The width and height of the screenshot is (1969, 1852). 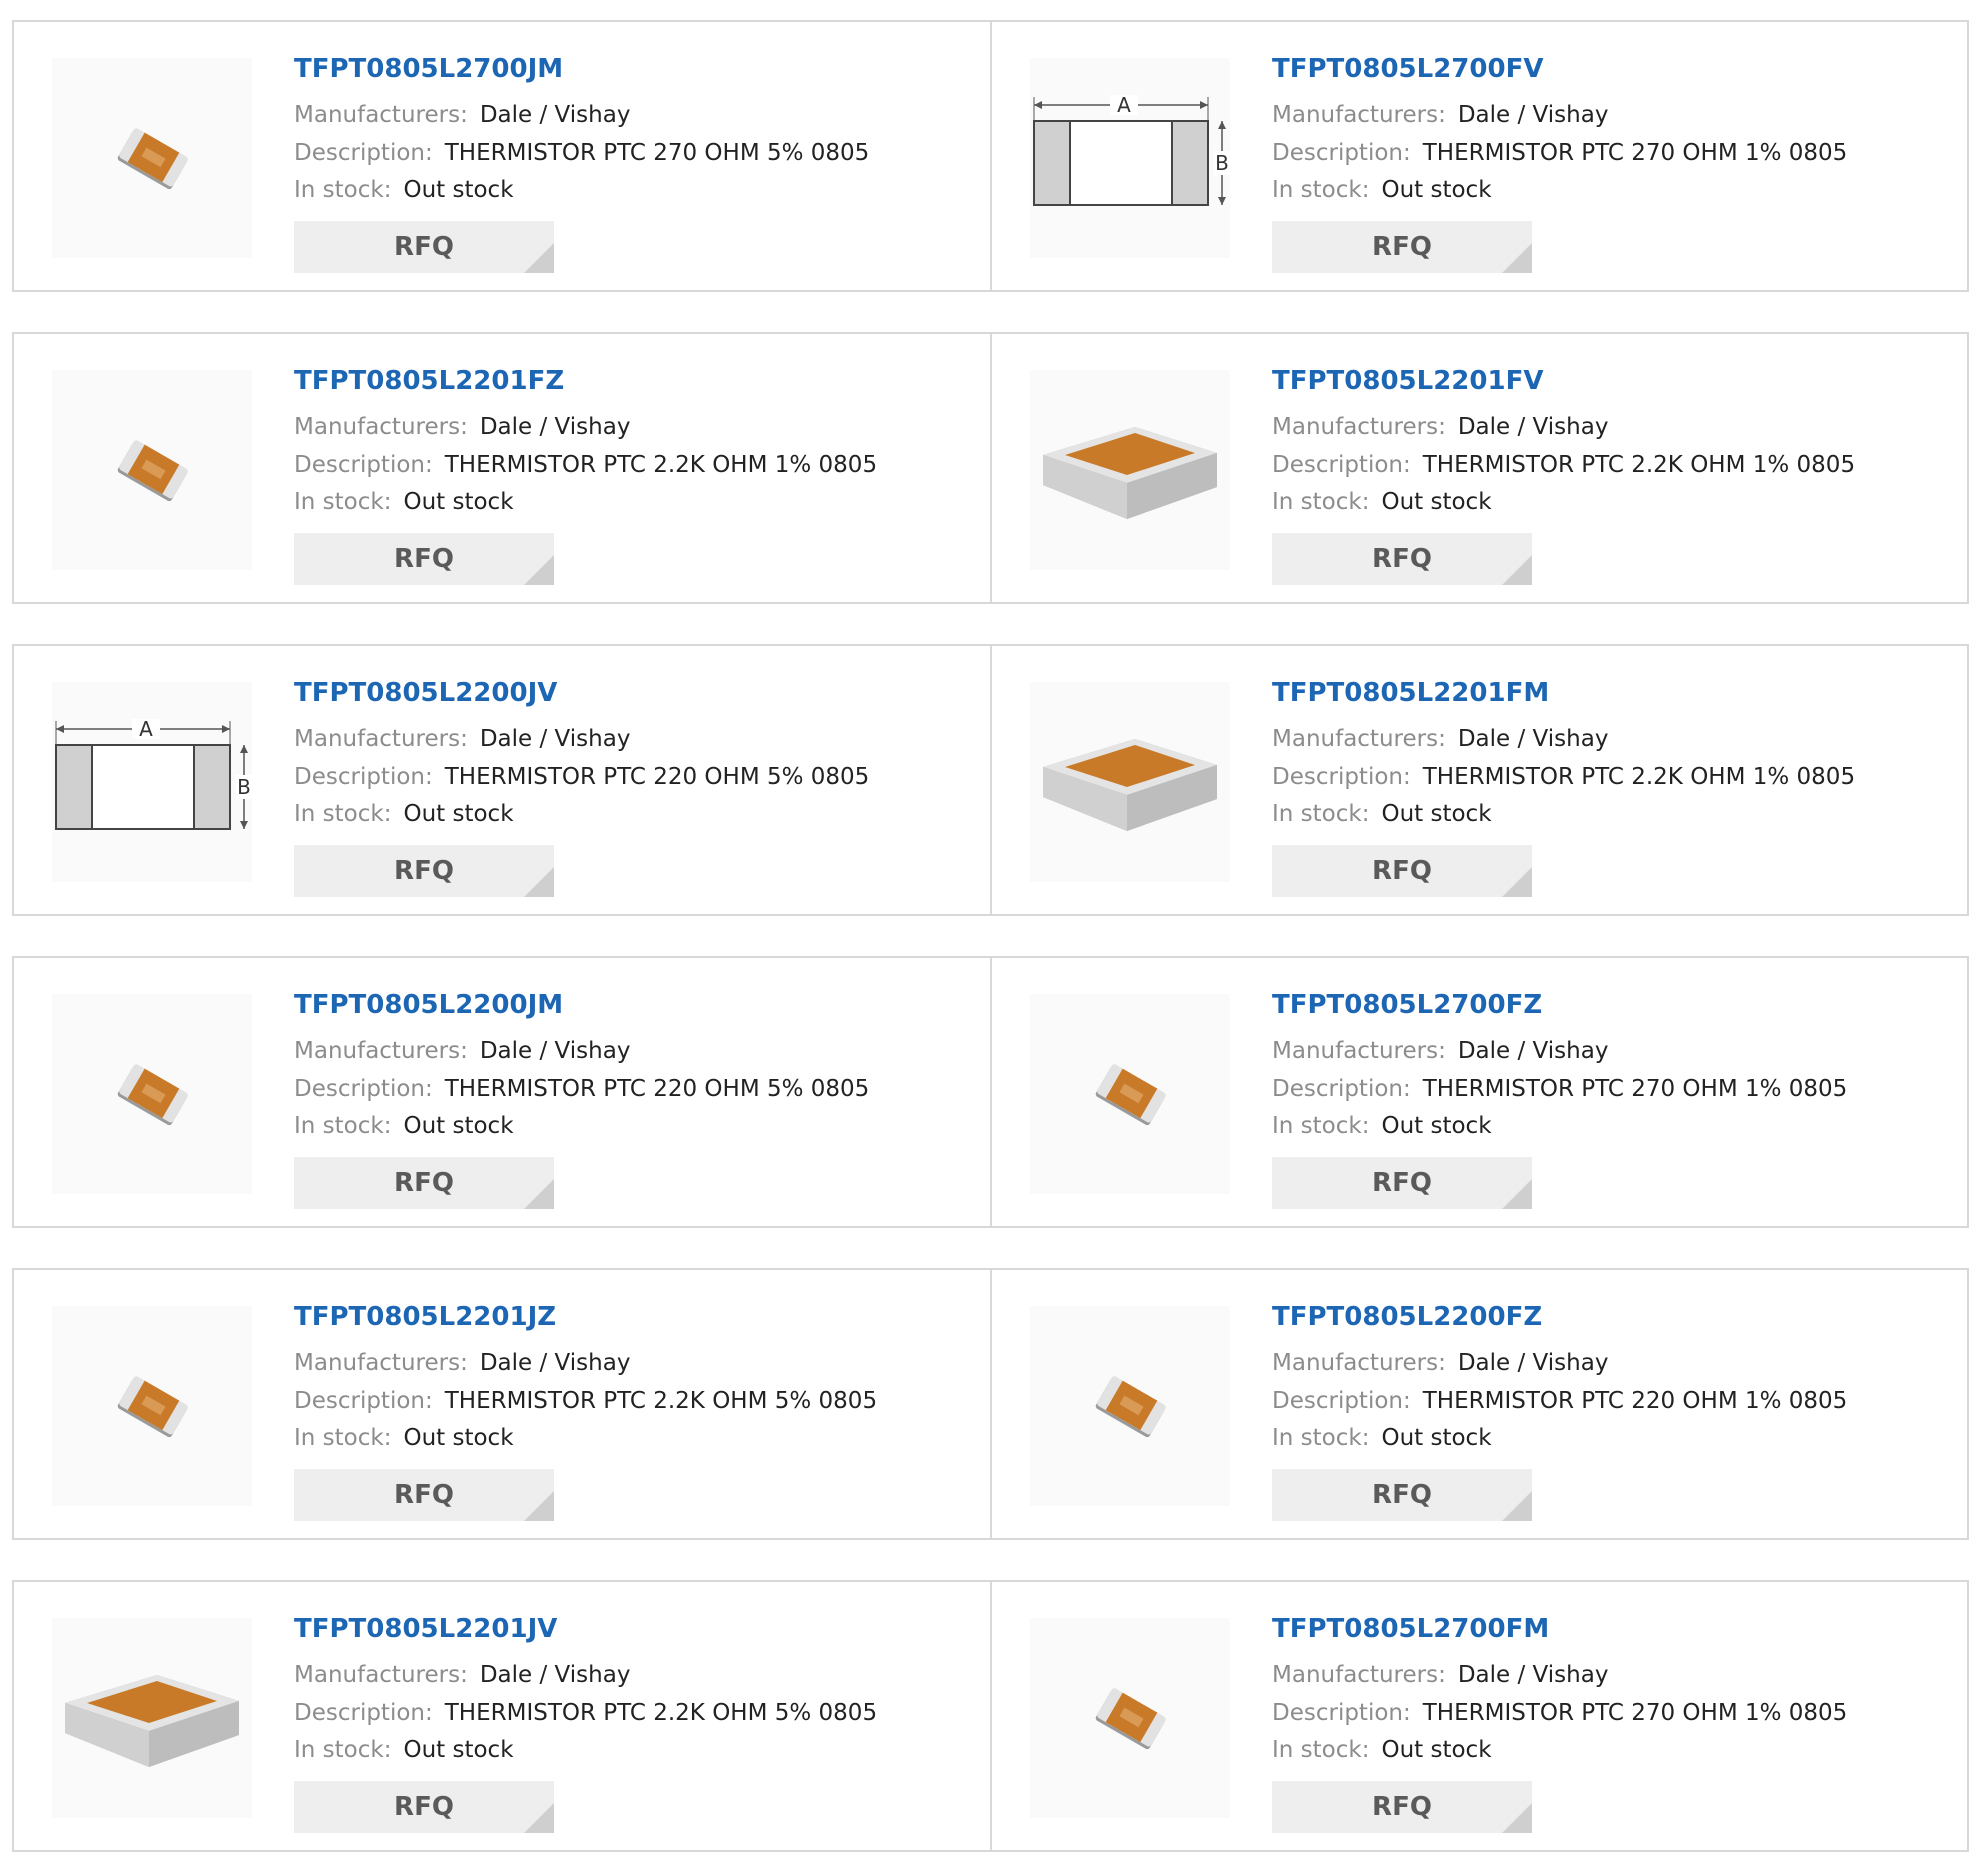 What do you see at coordinates (1407, 381) in the screenshot?
I see `product-part-number-link: TFPT0805L2201FV` at bounding box center [1407, 381].